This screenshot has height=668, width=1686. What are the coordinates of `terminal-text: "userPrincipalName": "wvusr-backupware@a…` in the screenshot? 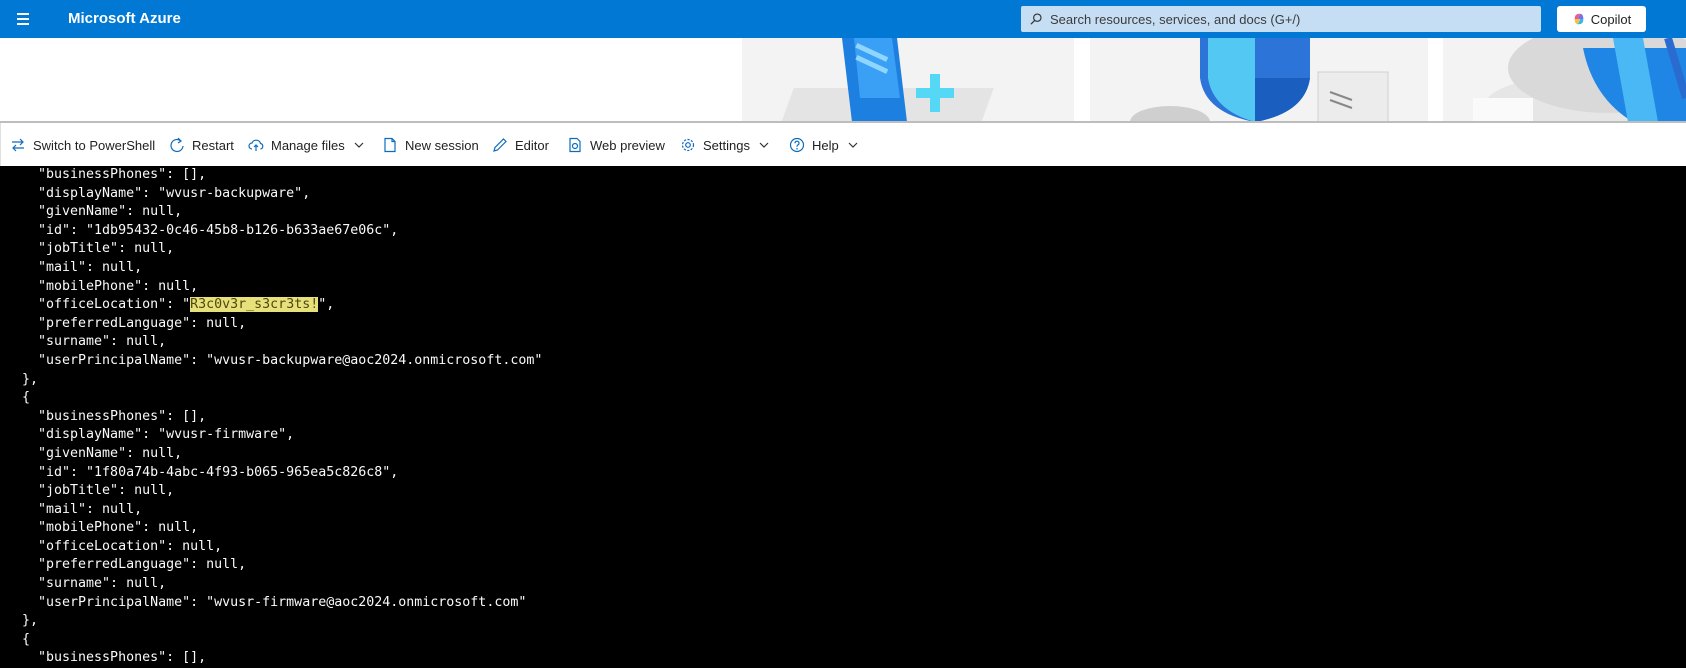 It's located at (282, 360).